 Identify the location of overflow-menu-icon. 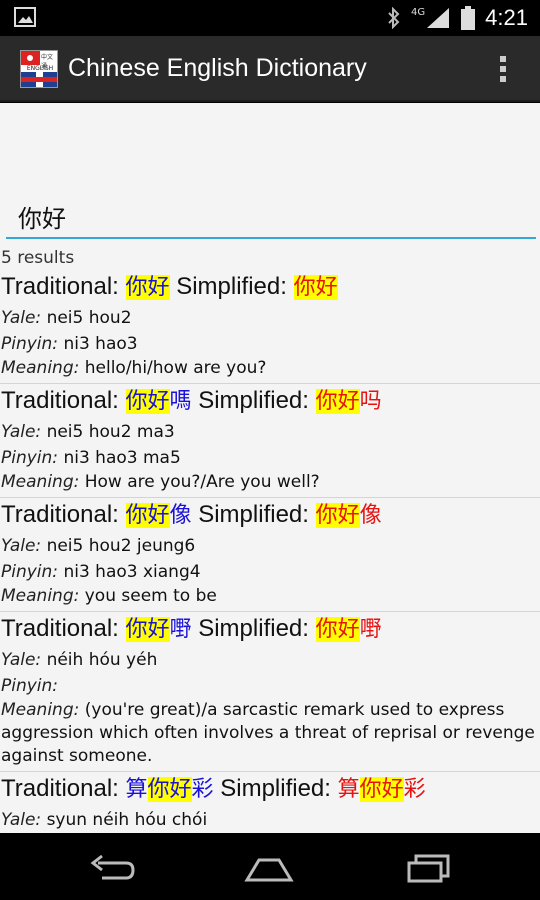
(503, 70).